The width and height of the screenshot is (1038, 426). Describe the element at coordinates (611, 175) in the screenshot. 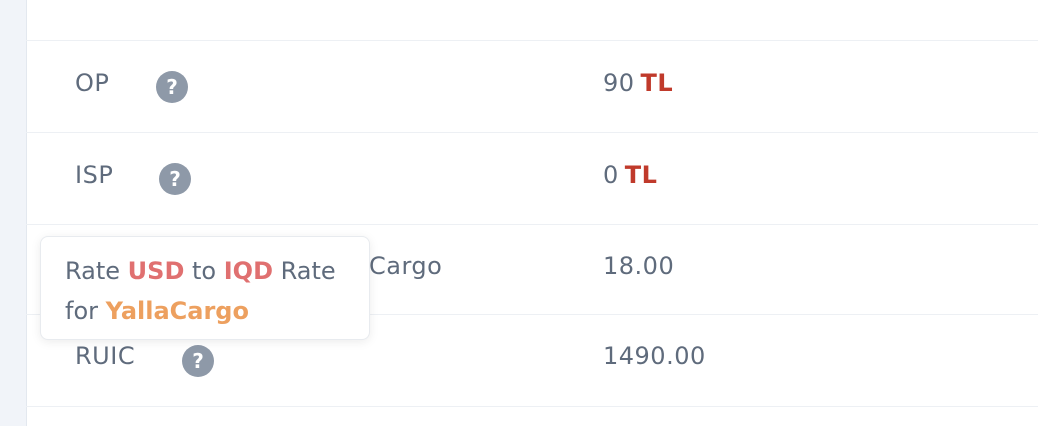

I see `value-number: 0` at that location.